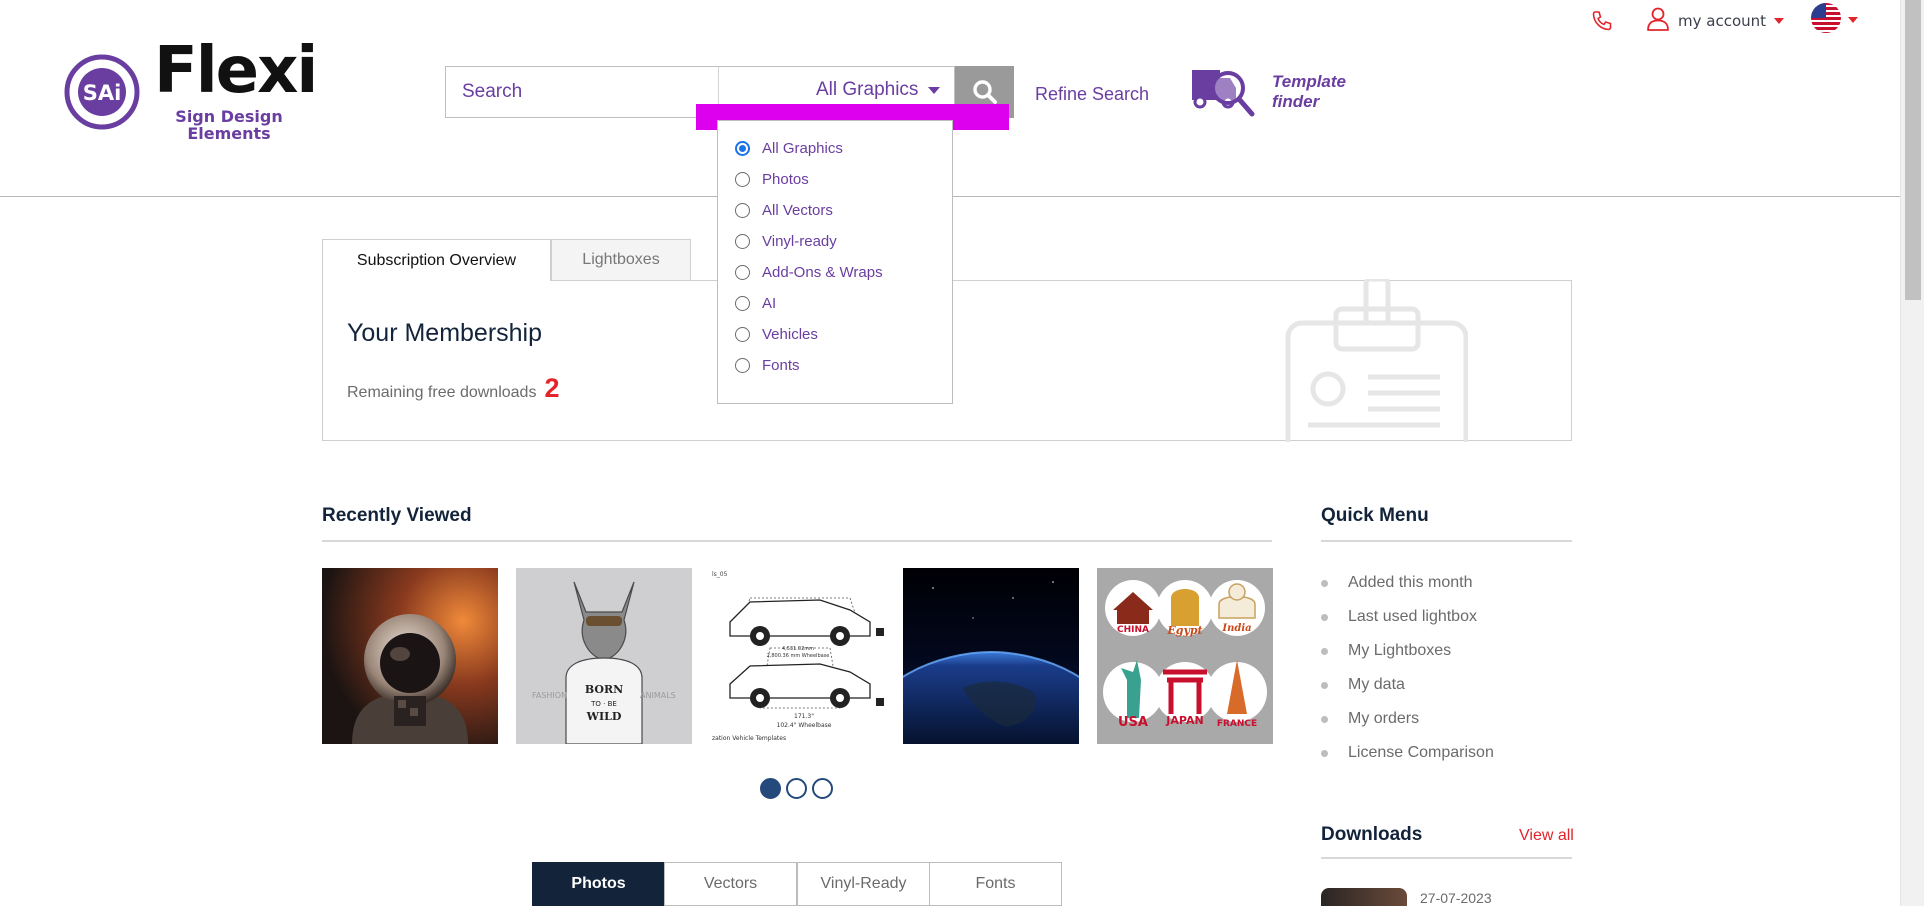  Describe the element at coordinates (730, 884) in the screenshot. I see `tab-vectors: Vectors` at that location.